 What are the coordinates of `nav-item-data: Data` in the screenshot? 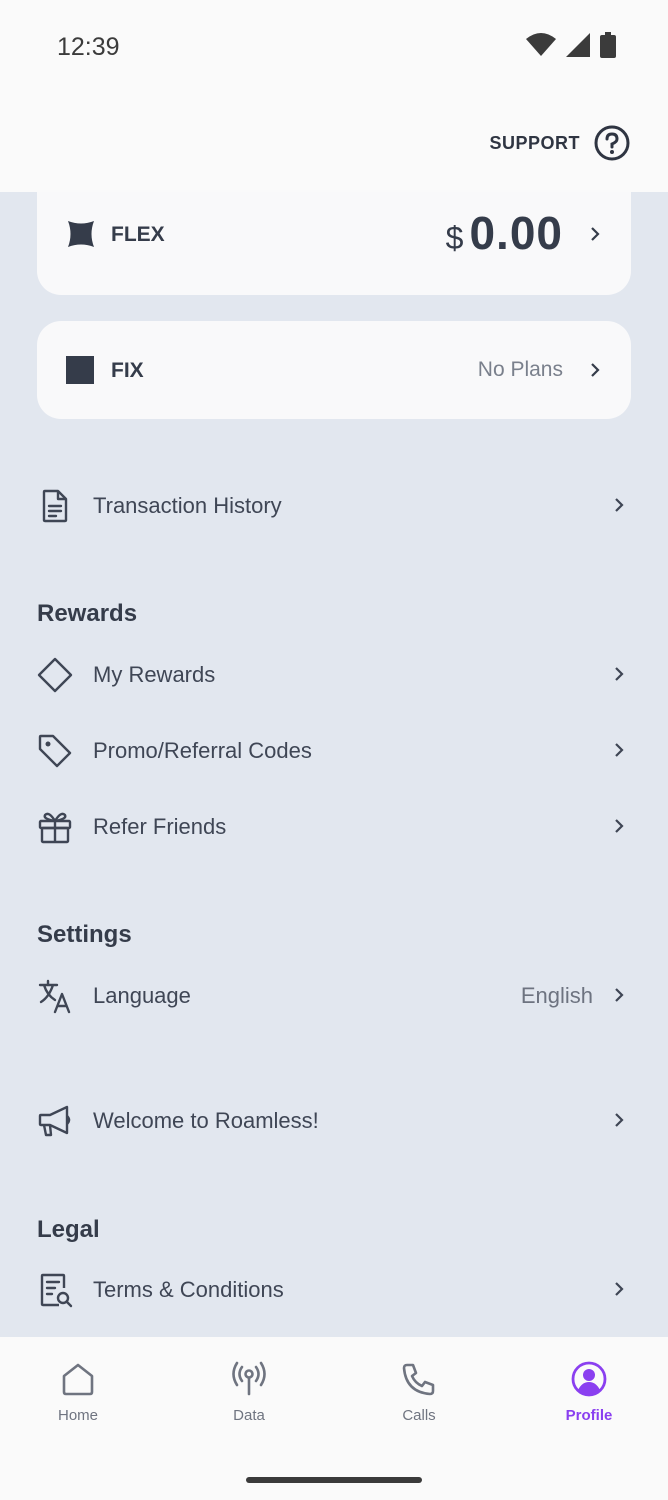 It's located at (249, 1392).